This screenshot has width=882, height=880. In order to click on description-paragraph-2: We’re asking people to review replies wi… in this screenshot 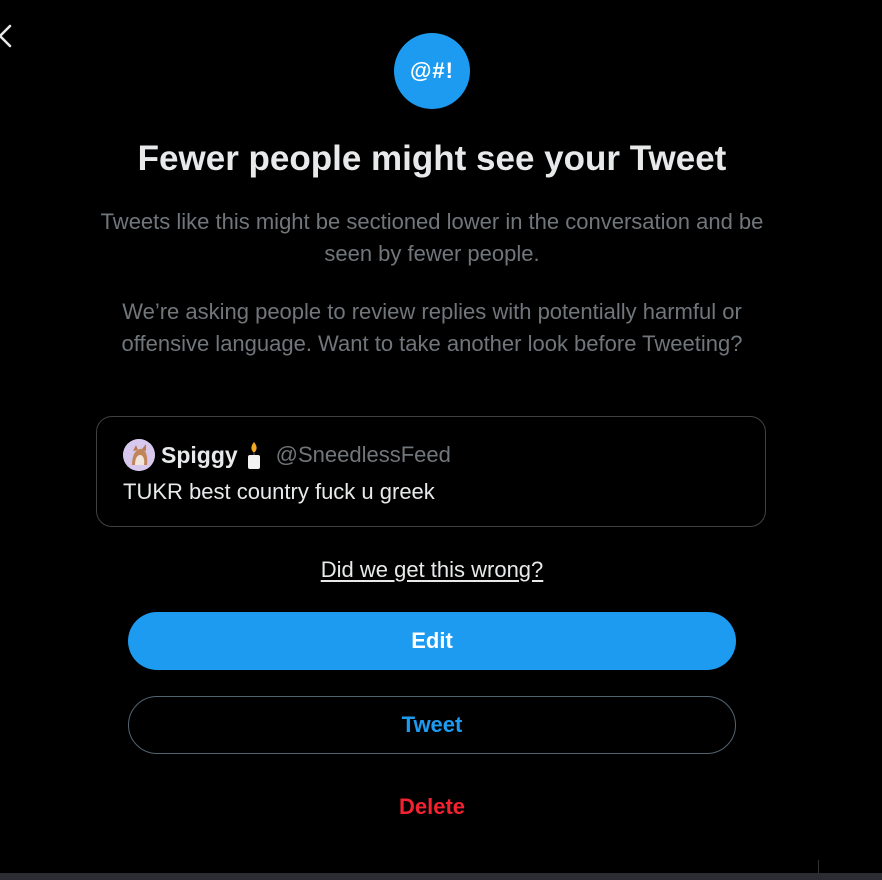, I will do `click(432, 327)`.